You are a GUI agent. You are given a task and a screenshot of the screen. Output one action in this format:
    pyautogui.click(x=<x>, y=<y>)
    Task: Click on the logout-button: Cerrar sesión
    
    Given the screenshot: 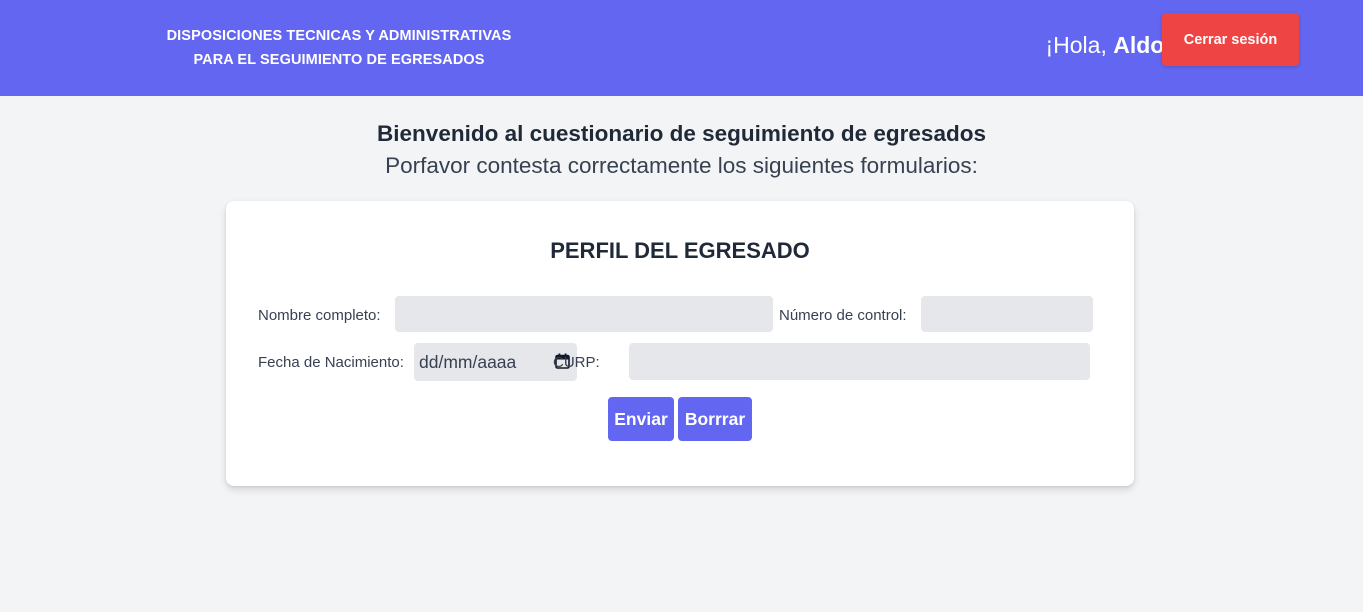 What is the action you would take?
    pyautogui.click(x=1230, y=39)
    